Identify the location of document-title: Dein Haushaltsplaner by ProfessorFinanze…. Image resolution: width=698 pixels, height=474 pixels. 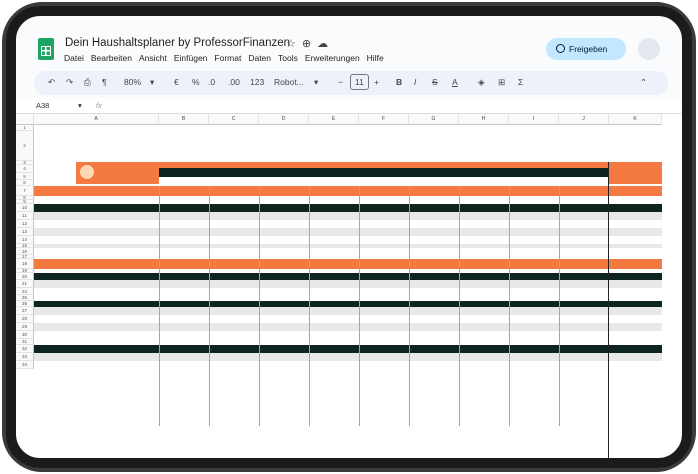
(177, 43).